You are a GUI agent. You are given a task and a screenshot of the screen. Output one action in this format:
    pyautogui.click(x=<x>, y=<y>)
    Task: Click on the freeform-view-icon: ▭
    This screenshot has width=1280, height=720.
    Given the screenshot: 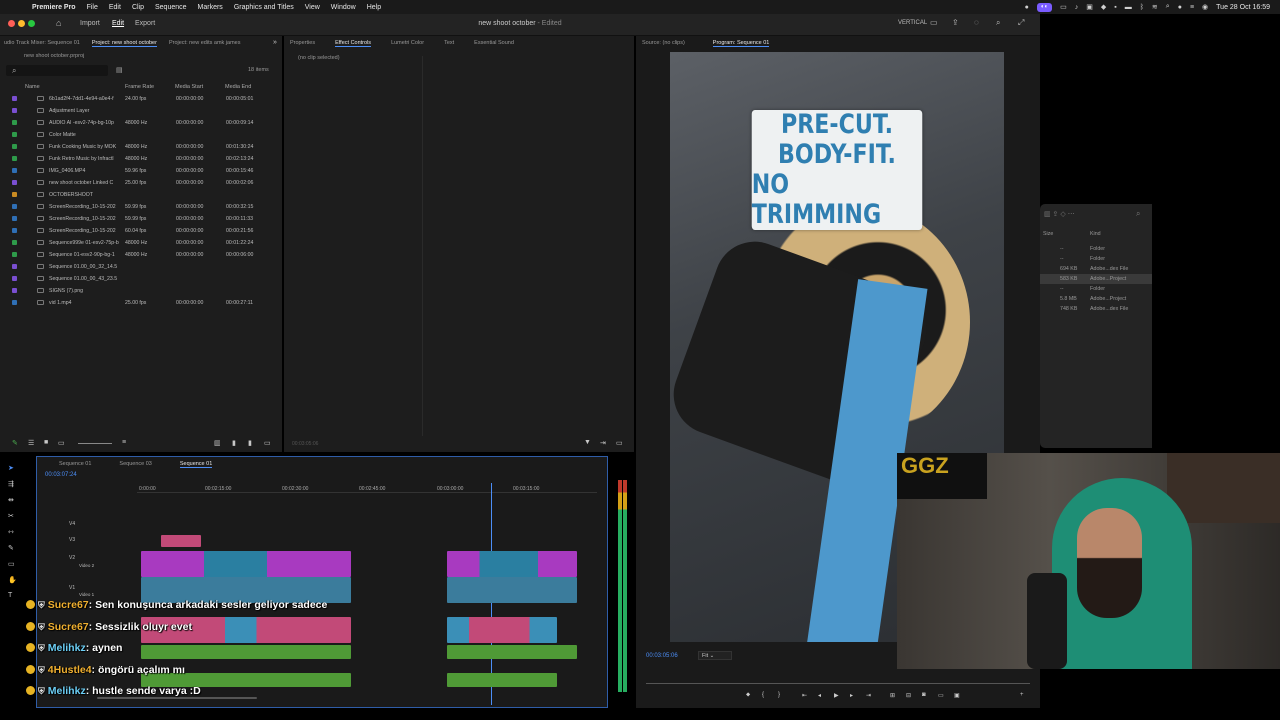 What is the action you would take?
    pyautogui.click(x=61, y=443)
    